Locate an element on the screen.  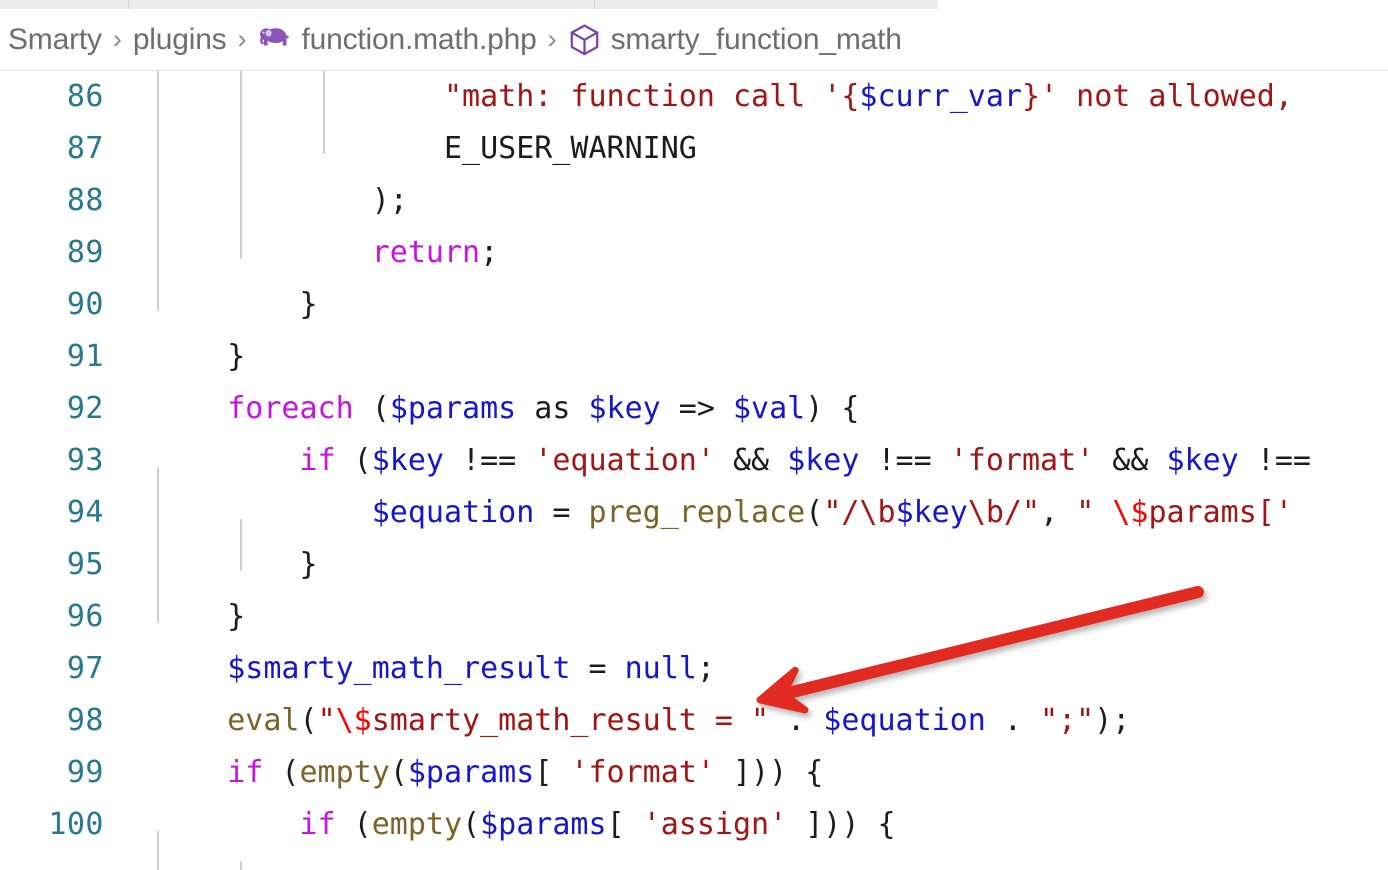
code-token: preg_replace is located at coordinates (697, 512).